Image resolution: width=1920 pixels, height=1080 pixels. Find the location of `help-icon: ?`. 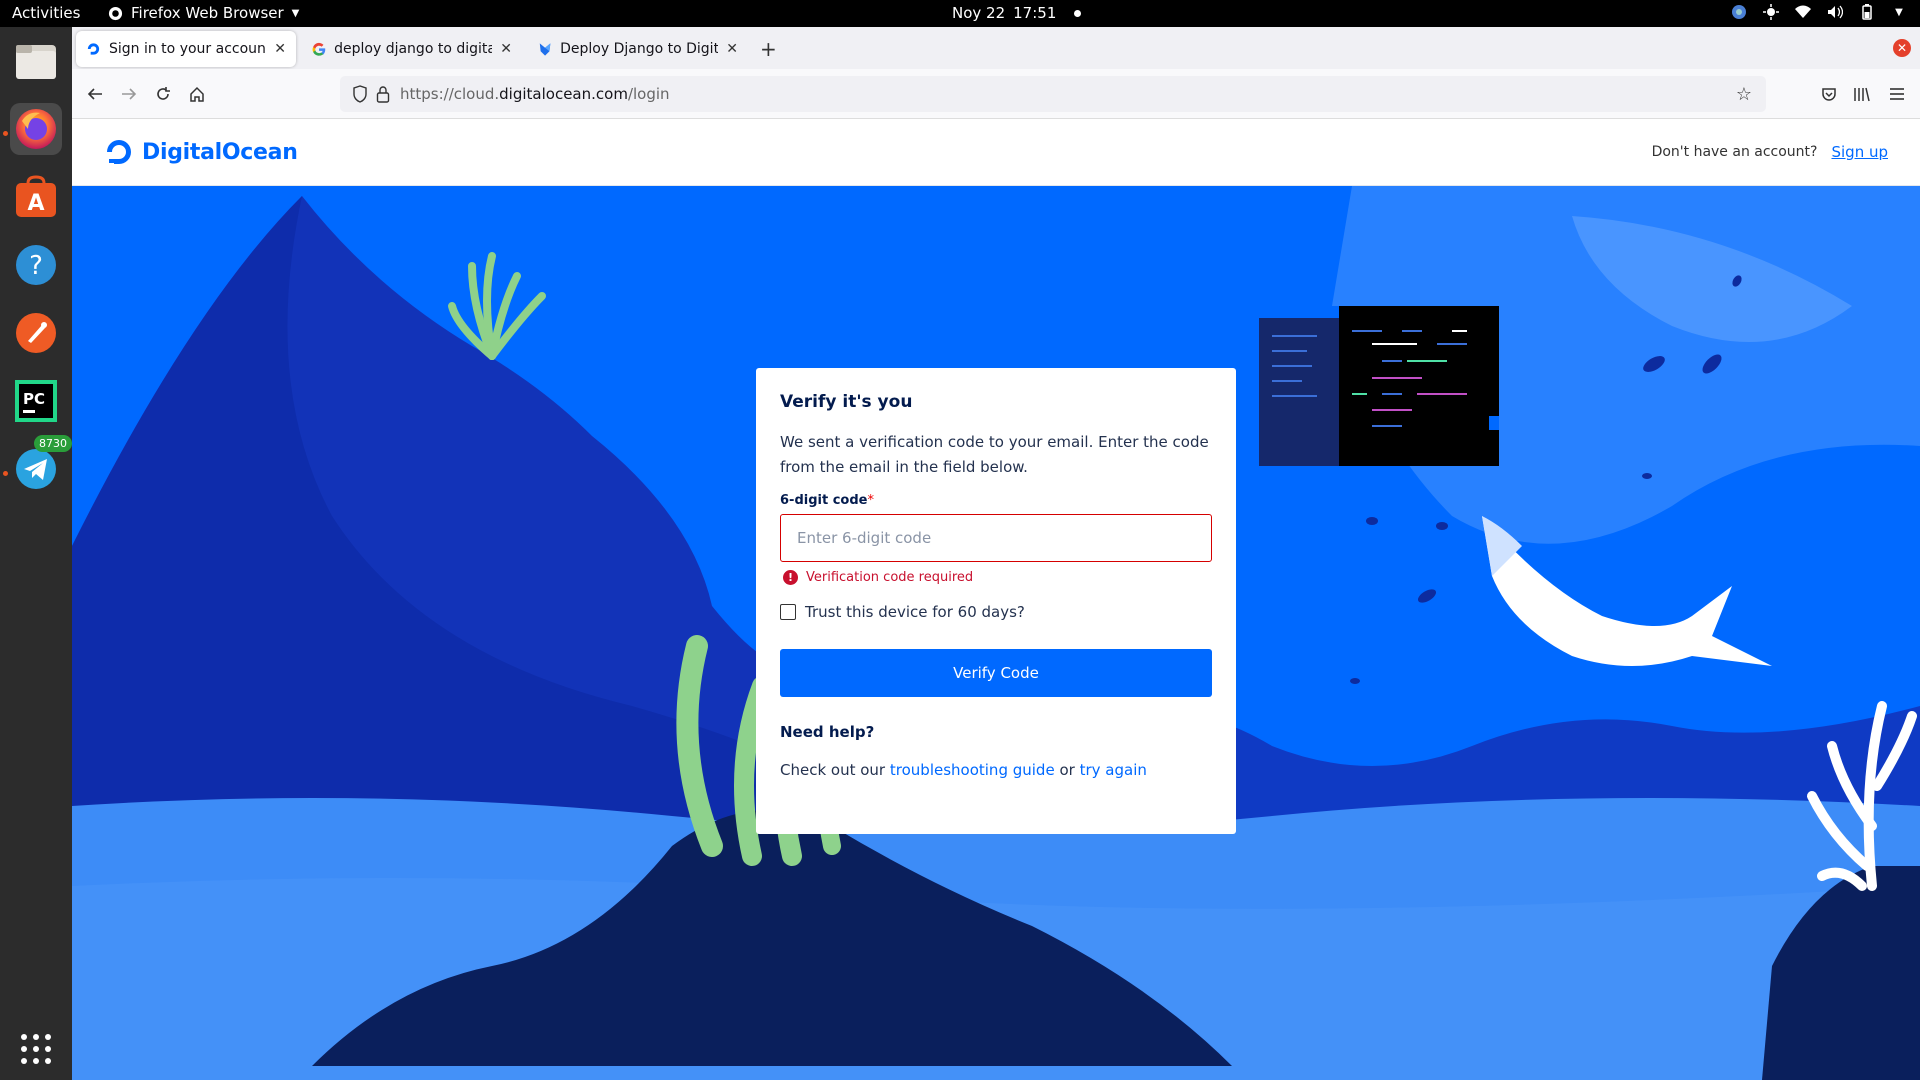

help-icon: ? is located at coordinates (36, 265).